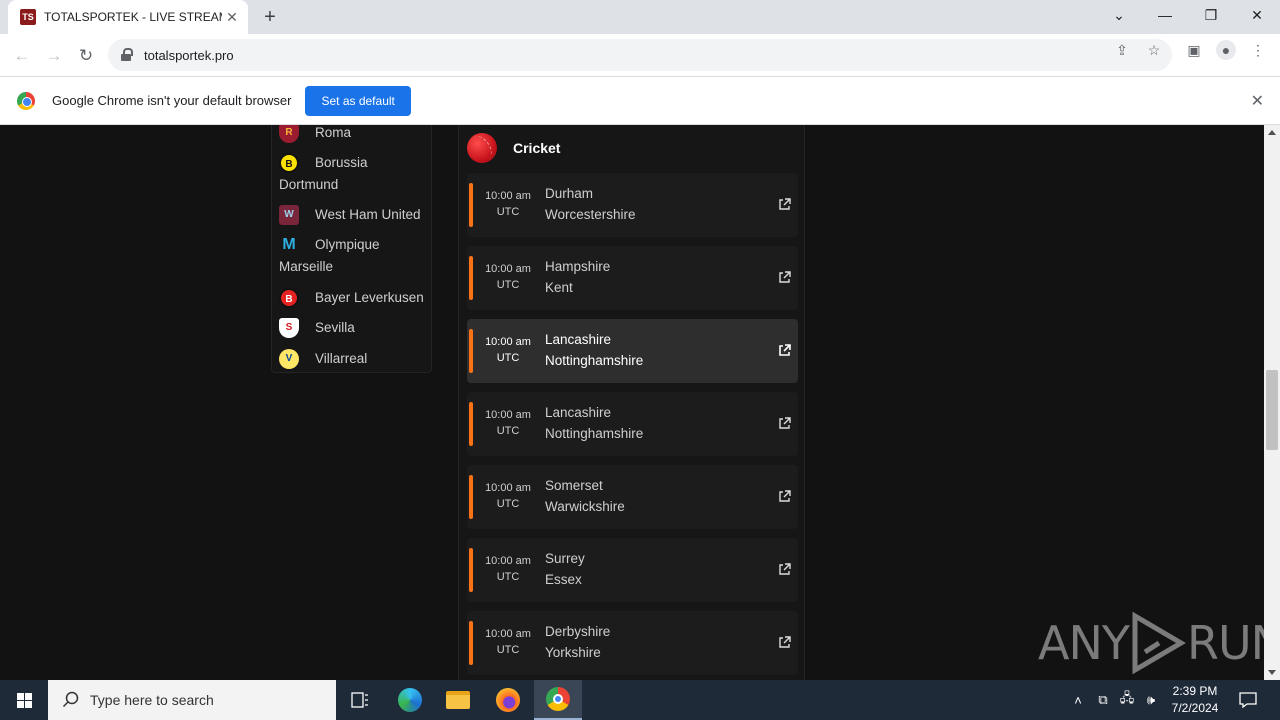 This screenshot has width=1280, height=720. Describe the element at coordinates (1078, 700) in the screenshot. I see `show-hidden-icons-chevron-icon: ˄` at that location.